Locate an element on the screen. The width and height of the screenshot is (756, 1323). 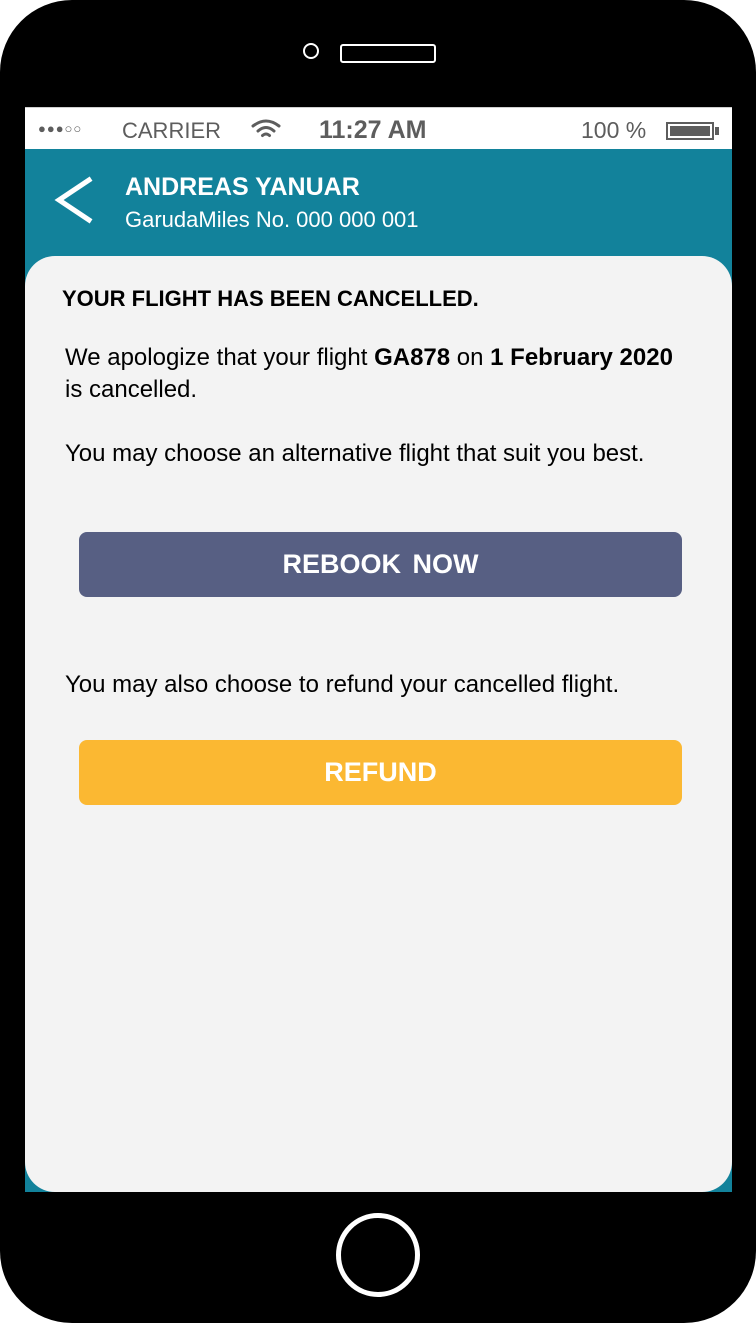
apology-text-middle: on is located at coordinates (470, 357).